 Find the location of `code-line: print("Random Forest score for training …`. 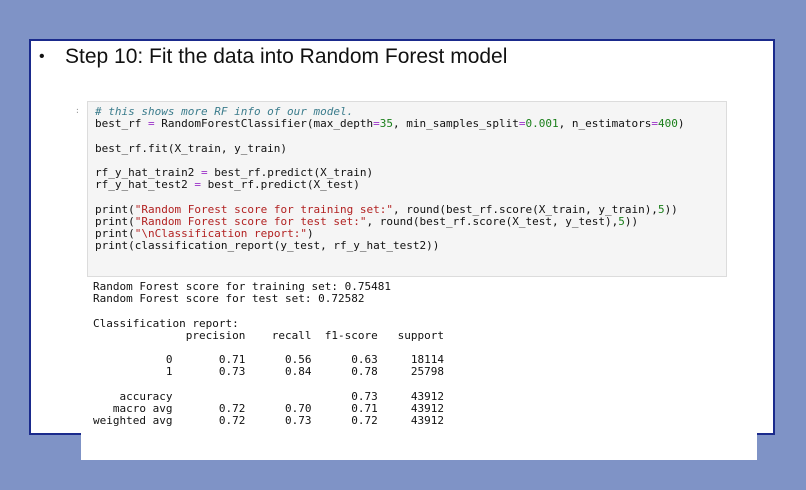

code-line: print("Random Forest score for training … is located at coordinates (386, 209).